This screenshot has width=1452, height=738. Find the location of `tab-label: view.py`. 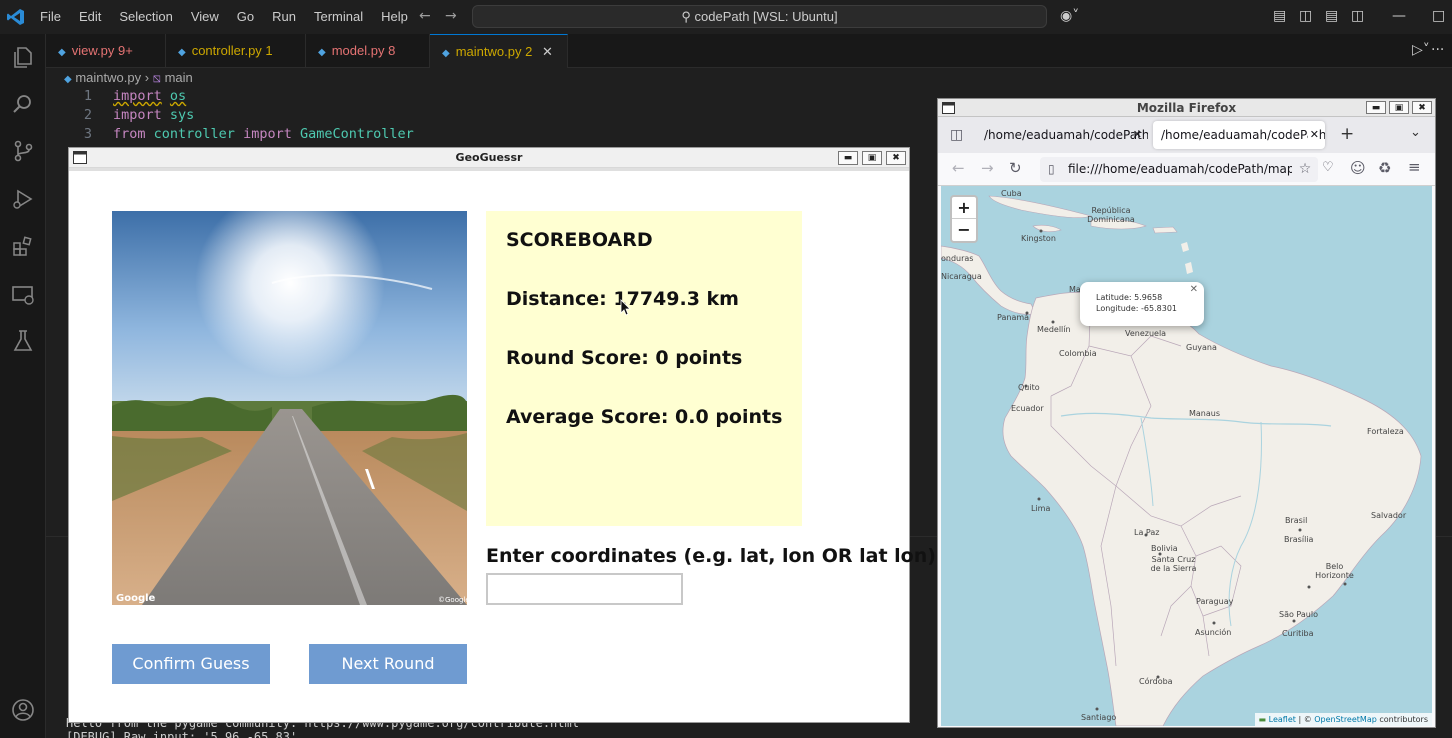

tab-label: view.py is located at coordinates (93, 50).